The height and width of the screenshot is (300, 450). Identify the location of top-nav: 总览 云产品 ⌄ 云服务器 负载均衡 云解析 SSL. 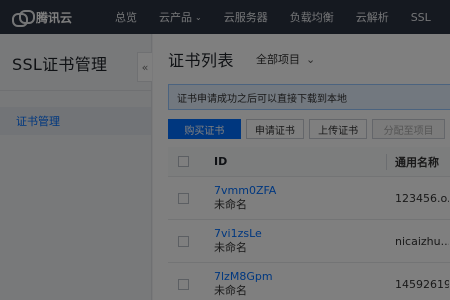
(273, 17).